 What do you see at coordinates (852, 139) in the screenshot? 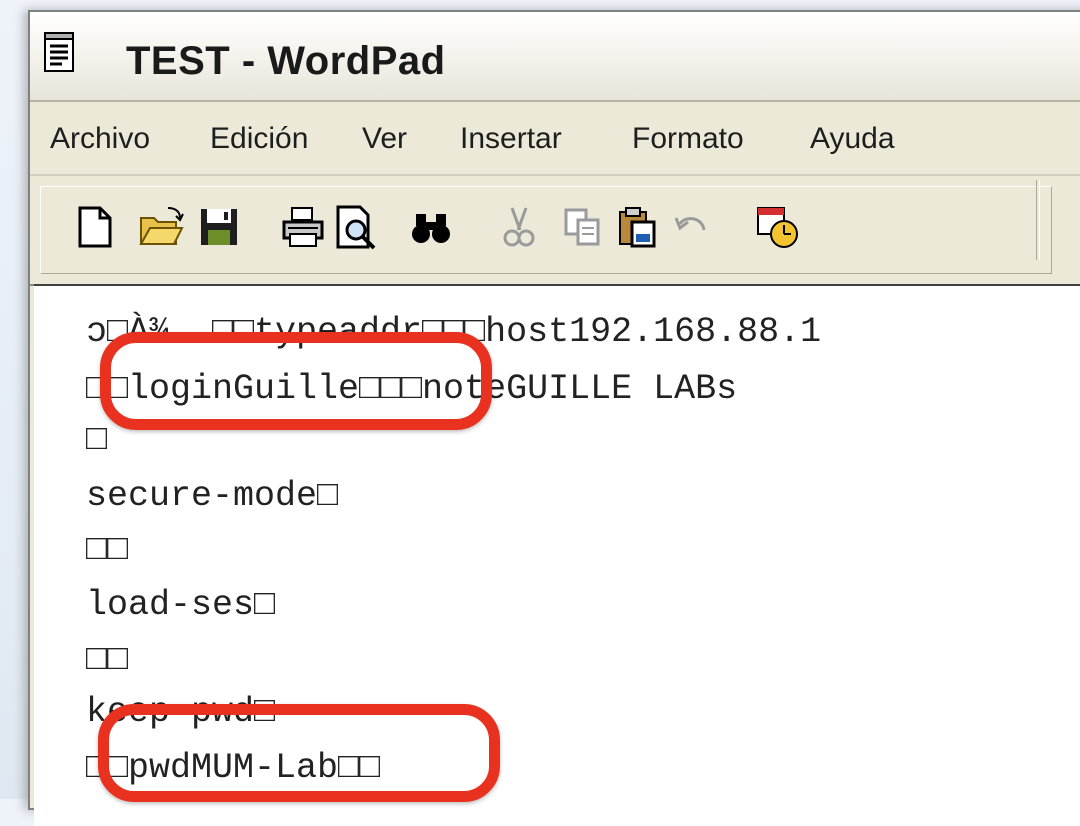
I see `menu-ayuda: Ayuda` at bounding box center [852, 139].